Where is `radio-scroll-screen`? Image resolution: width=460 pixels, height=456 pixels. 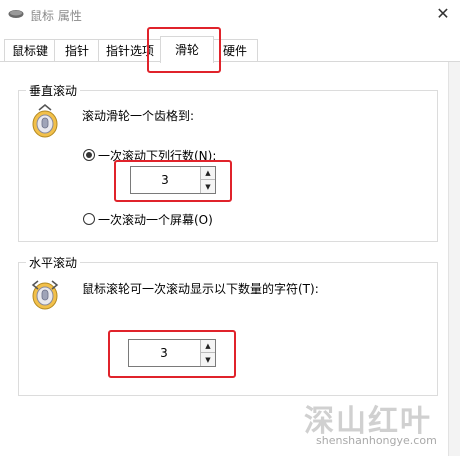 radio-scroll-screen is located at coordinates (89, 219).